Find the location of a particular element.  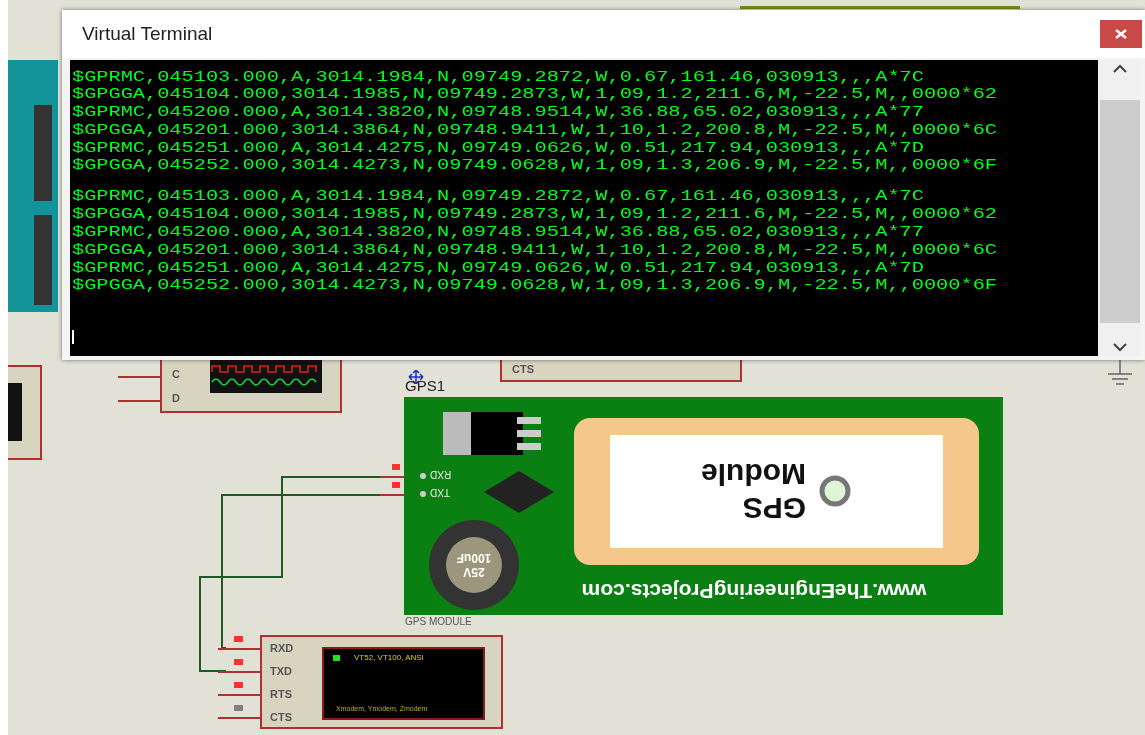

scroll-up-icon is located at coordinates (1119, 69).